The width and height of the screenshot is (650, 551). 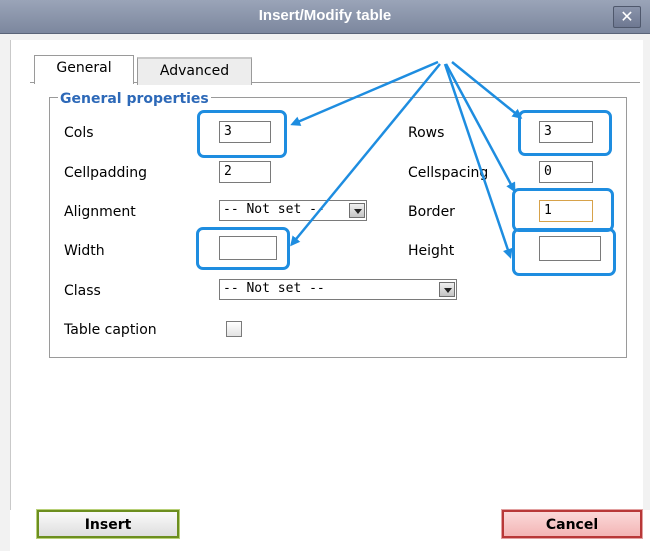 What do you see at coordinates (242, 134) in the screenshot?
I see `highlight-box-cols` at bounding box center [242, 134].